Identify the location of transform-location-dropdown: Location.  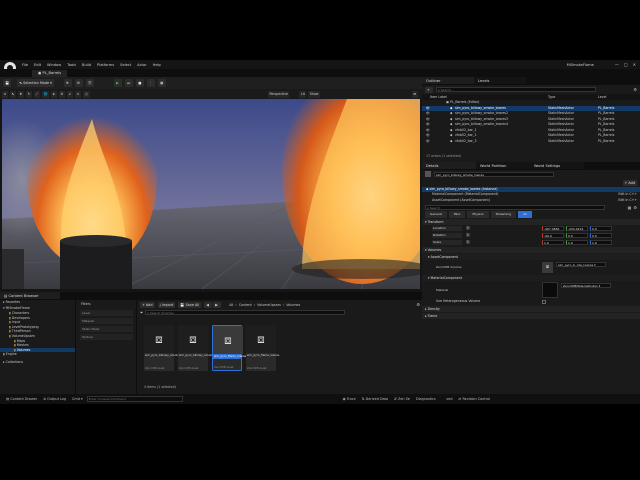
(447, 228).